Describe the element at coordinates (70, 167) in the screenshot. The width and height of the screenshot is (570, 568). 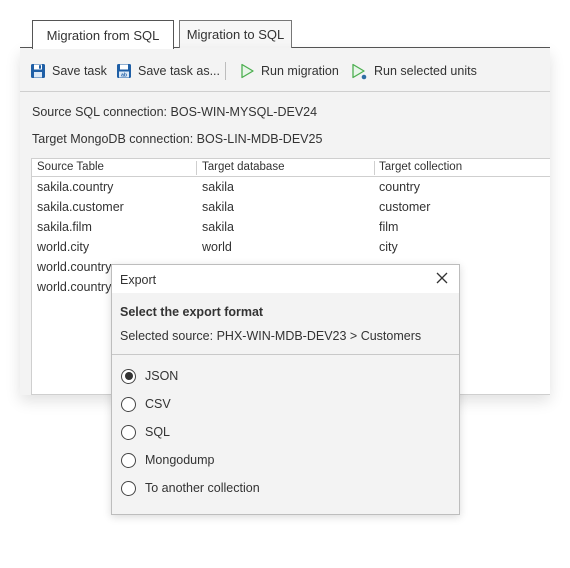
I see `column-header-source-table: Source Table` at that location.